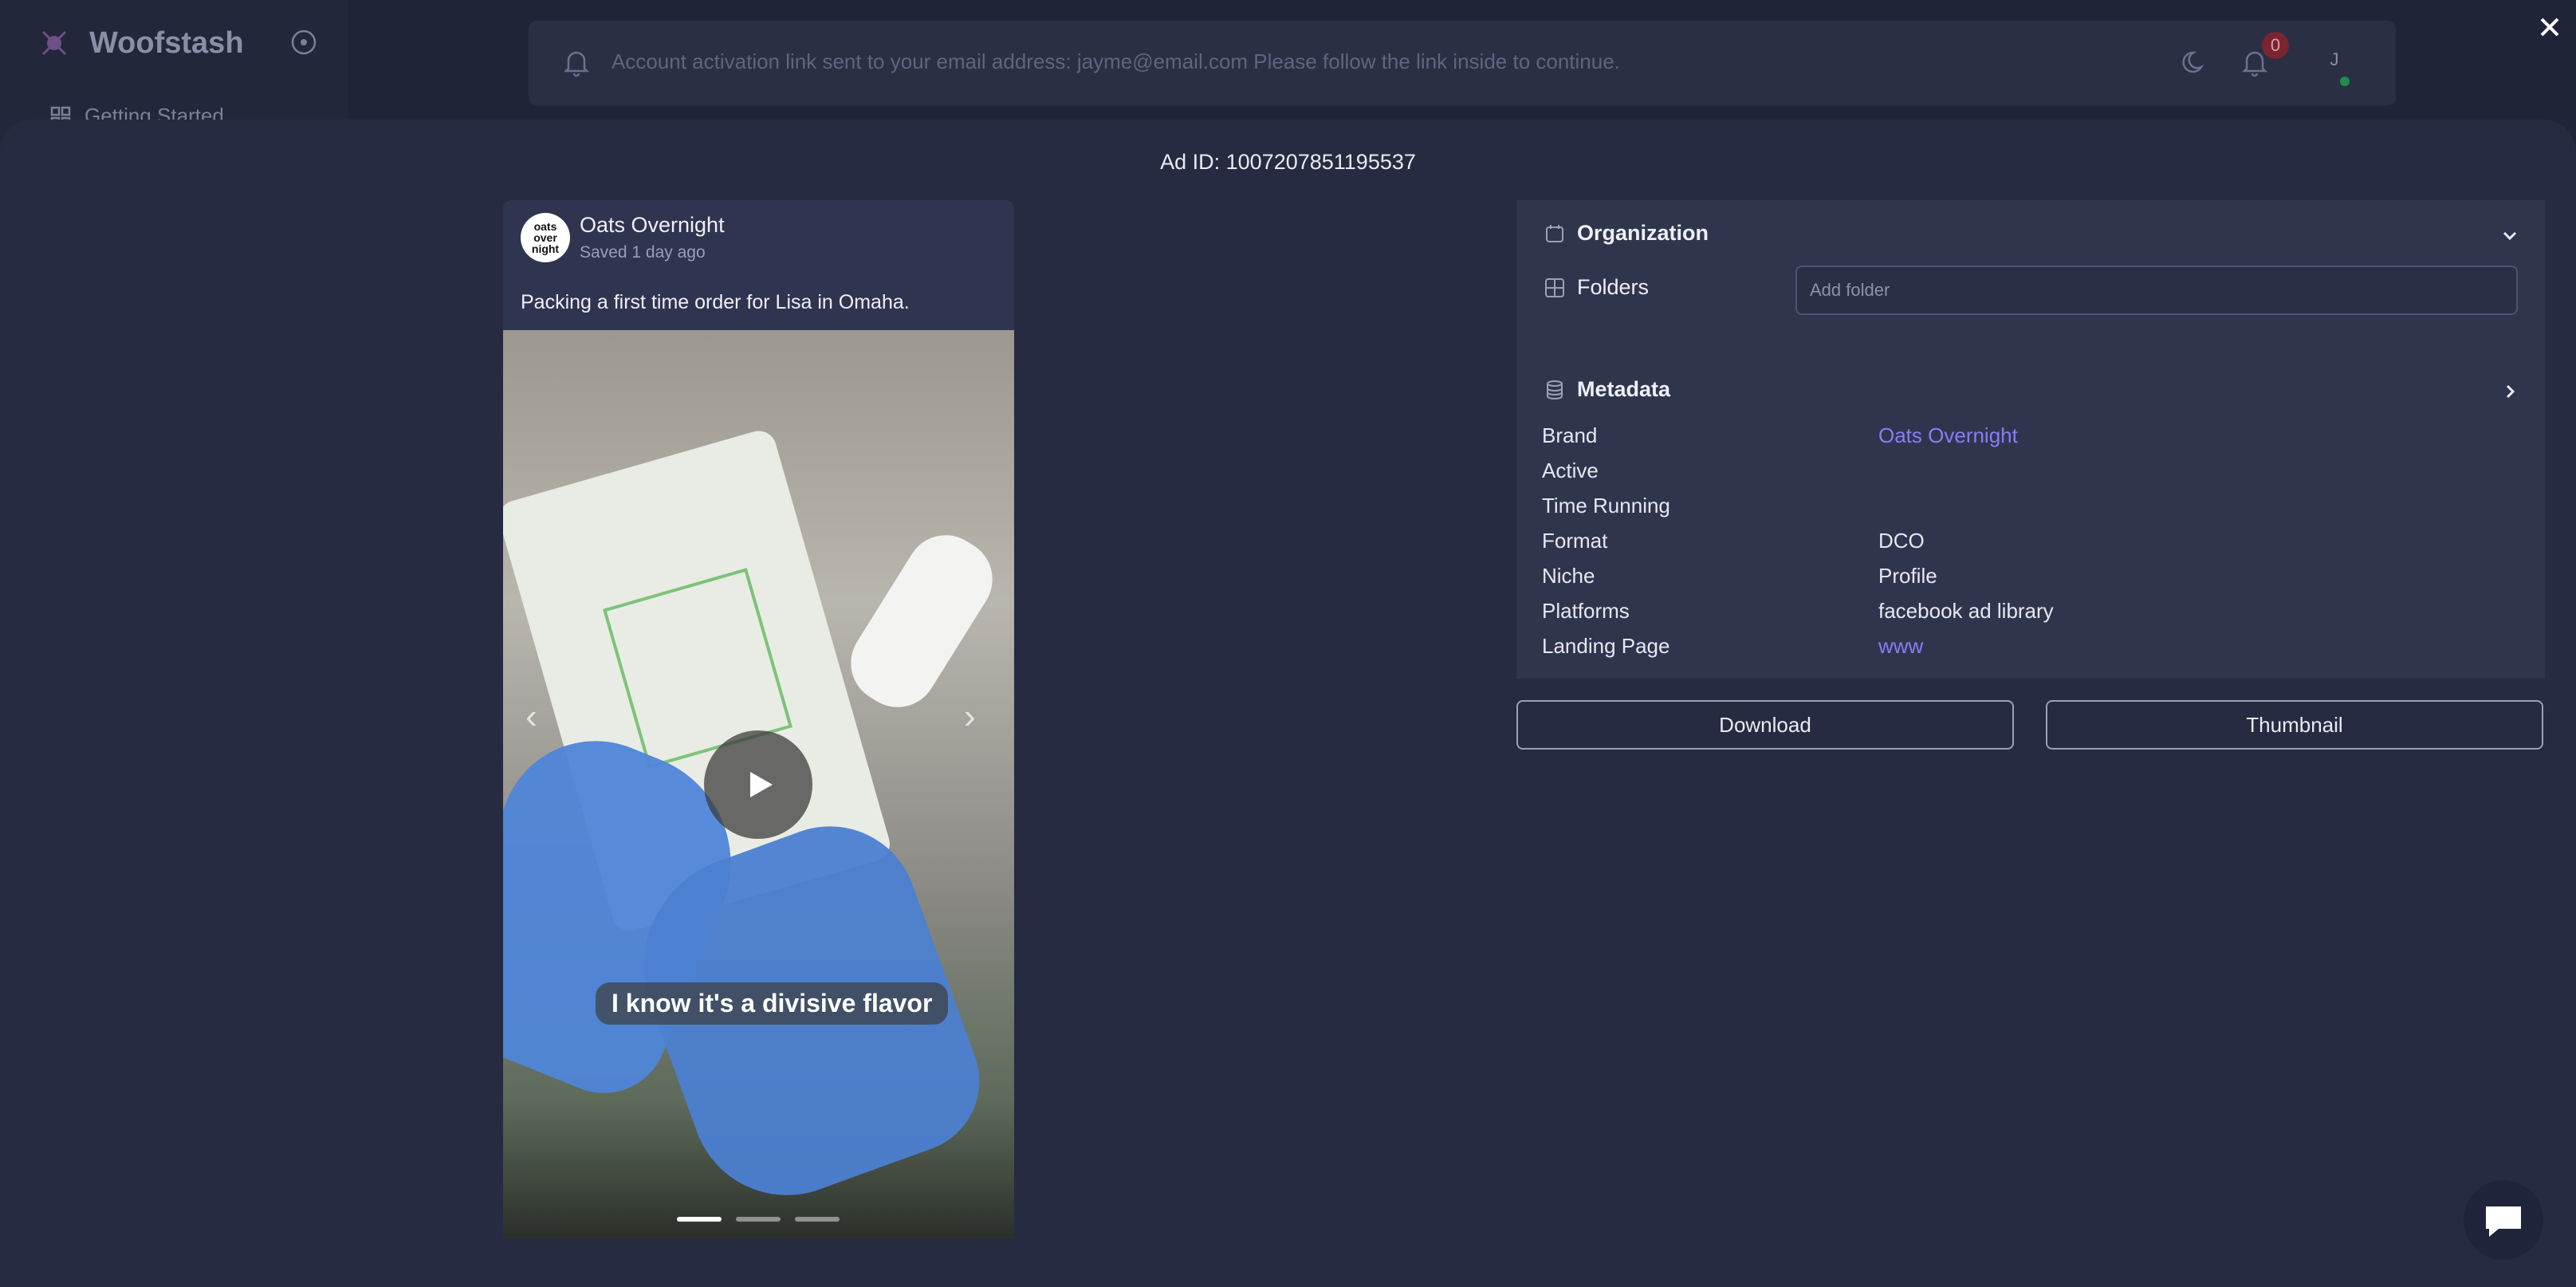 Image resolution: width=2576 pixels, height=1287 pixels. I want to click on thumbnail-button: Thumbnail, so click(2294, 725).